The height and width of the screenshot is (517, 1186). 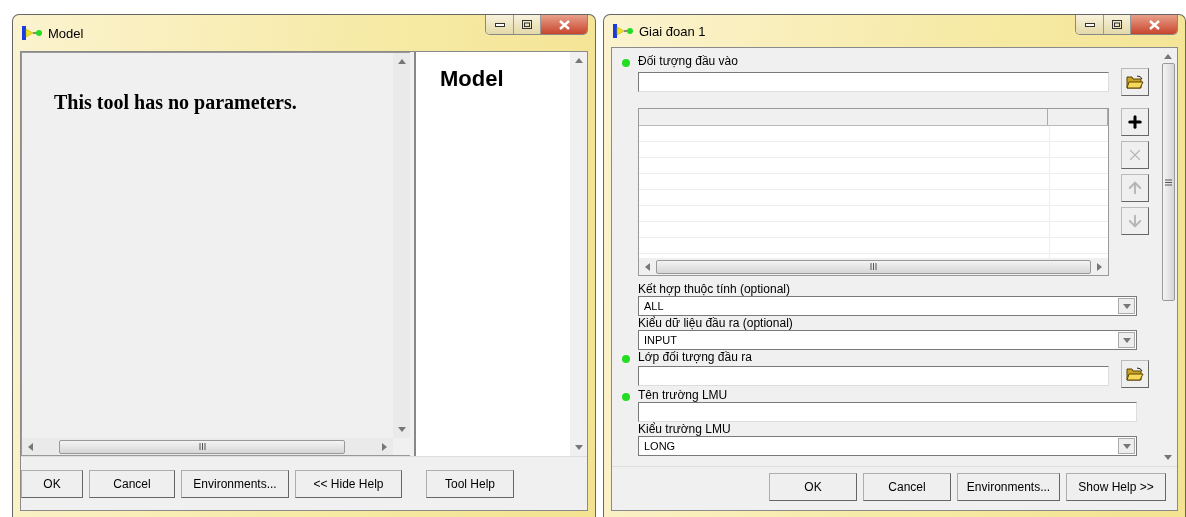 I want to click on window-title: Giai đoan 1, so click(x=673, y=31).